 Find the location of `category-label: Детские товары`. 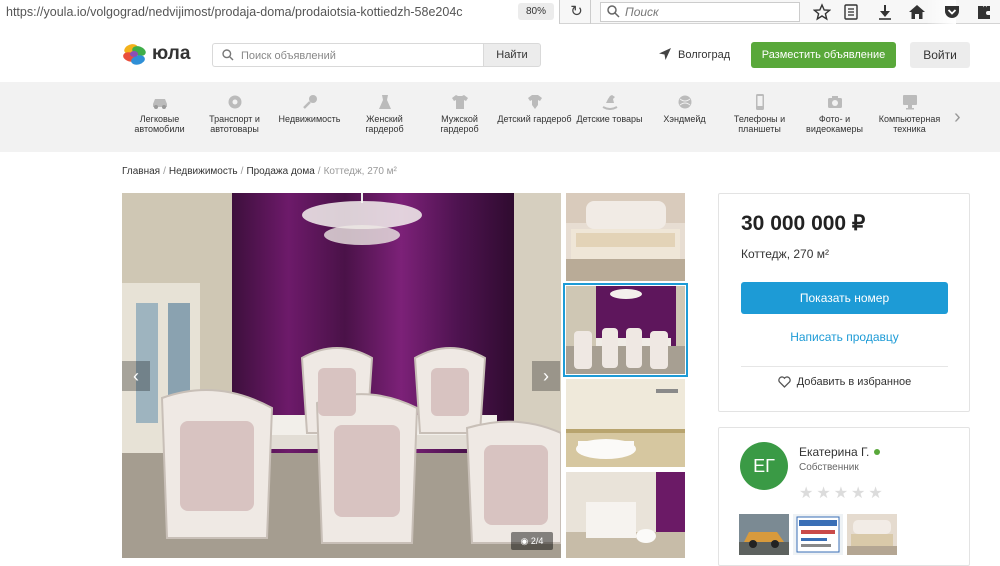

category-label: Детские товары is located at coordinates (609, 119).